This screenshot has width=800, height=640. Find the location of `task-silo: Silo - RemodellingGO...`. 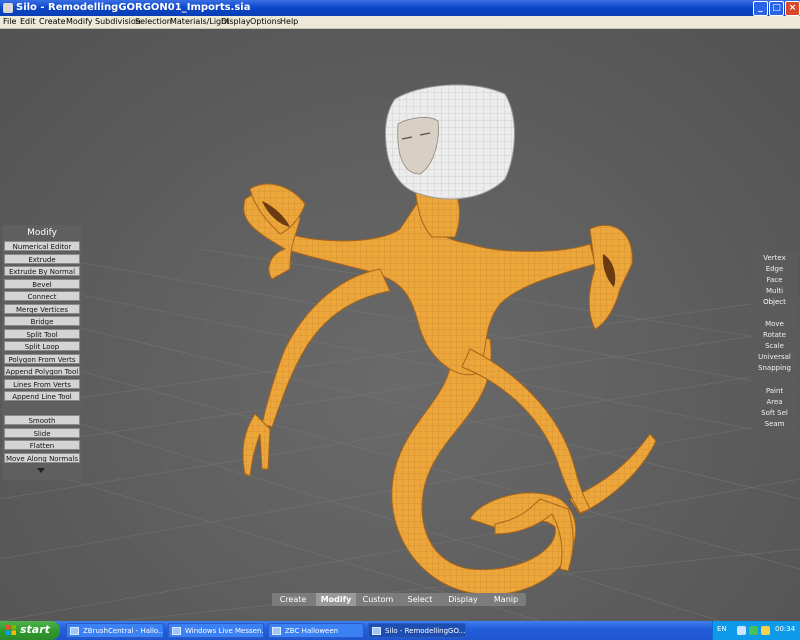

task-silo: Silo - RemodellingGO... is located at coordinates (417, 630).